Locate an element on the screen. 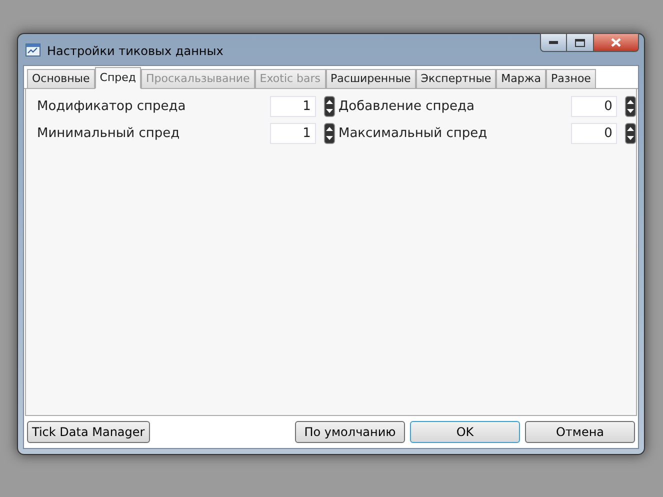 The image size is (663, 497). dialog-button: Tick Data Manager is located at coordinates (88, 432).